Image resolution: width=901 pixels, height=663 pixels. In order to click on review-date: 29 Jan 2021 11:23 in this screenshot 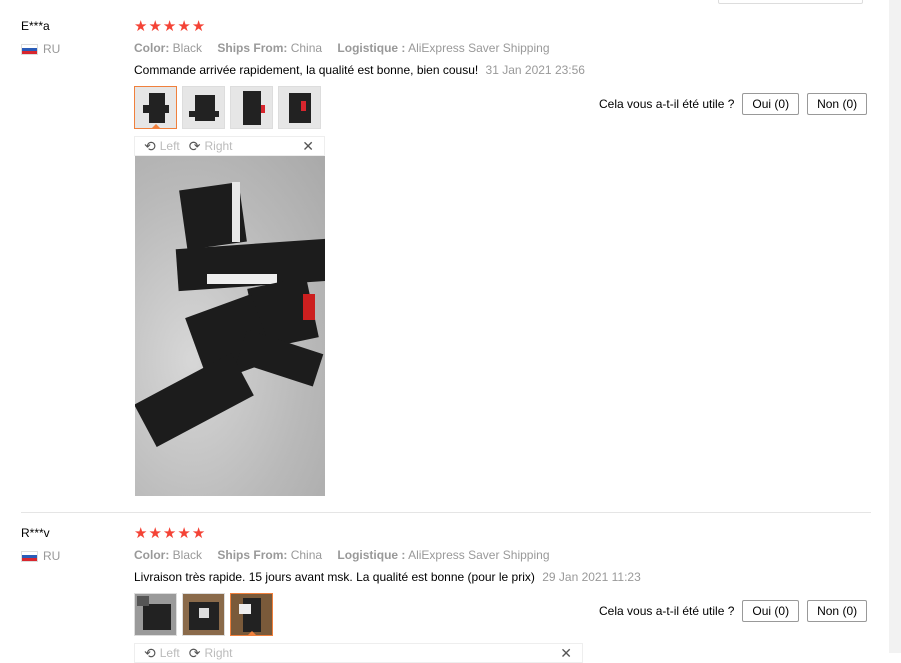, I will do `click(591, 577)`.